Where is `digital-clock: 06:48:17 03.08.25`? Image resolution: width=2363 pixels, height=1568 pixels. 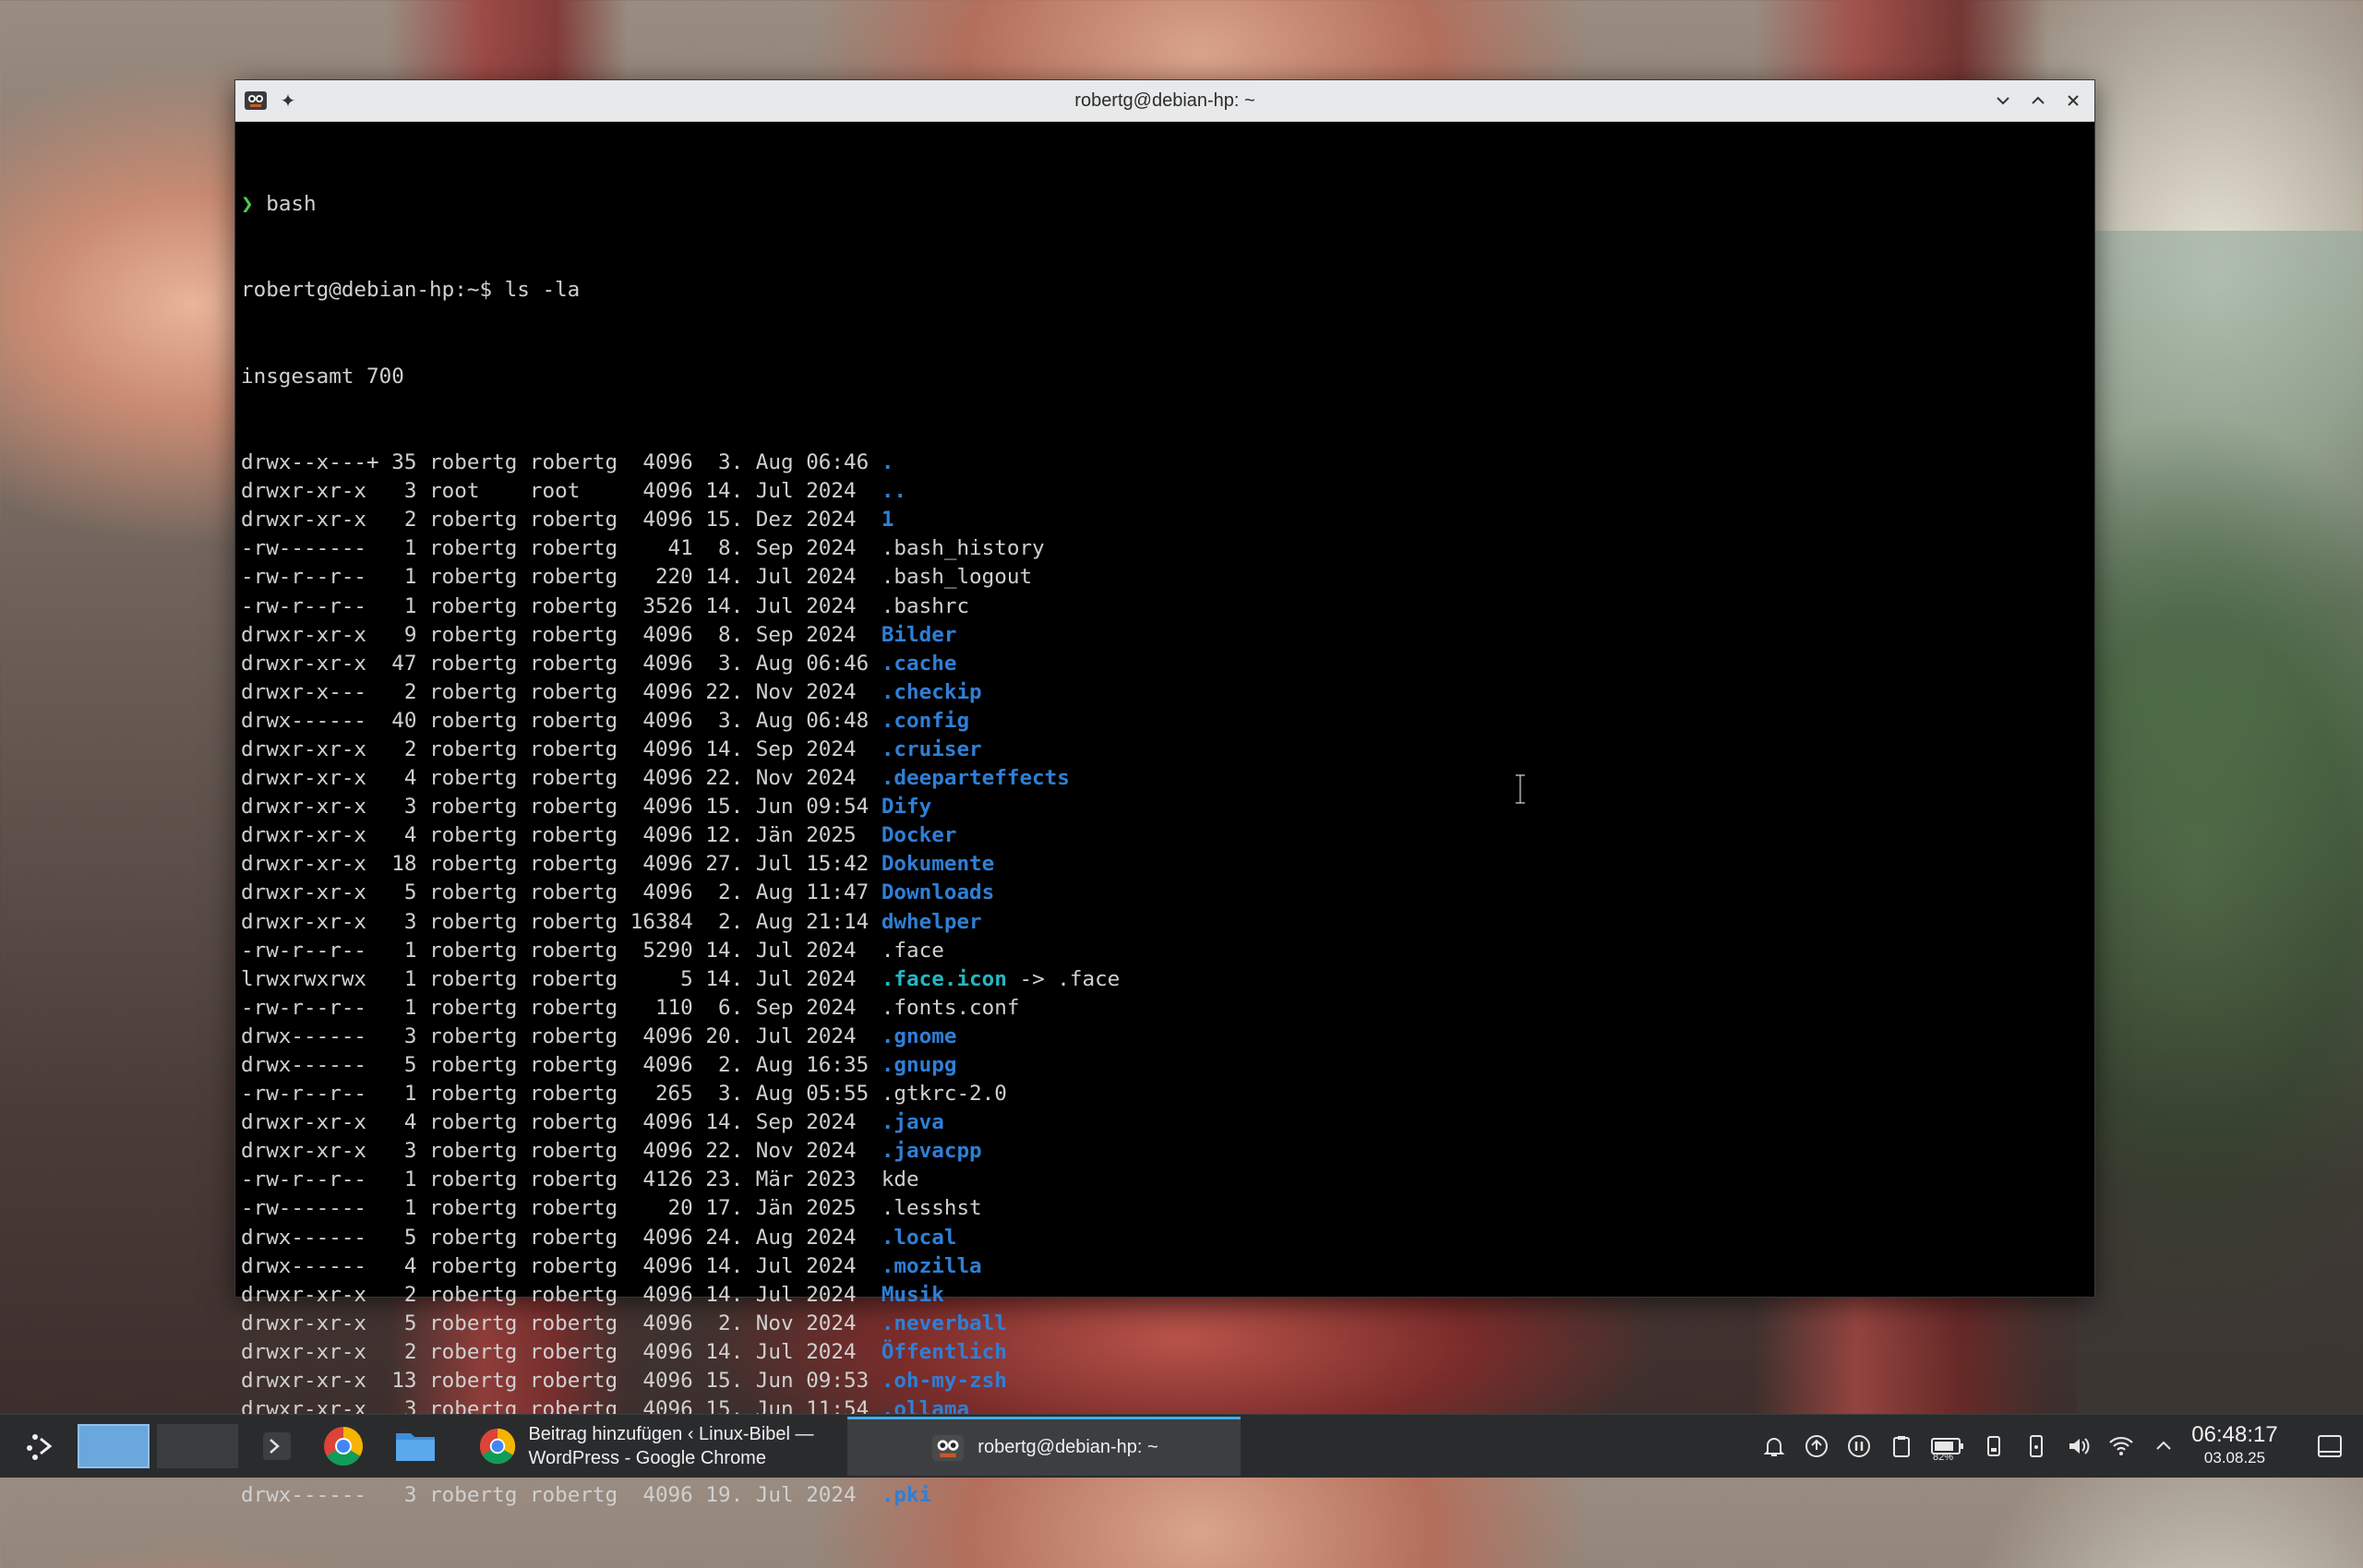
digital-clock: 06:48:17 03.08.25 is located at coordinates (2234, 1445).